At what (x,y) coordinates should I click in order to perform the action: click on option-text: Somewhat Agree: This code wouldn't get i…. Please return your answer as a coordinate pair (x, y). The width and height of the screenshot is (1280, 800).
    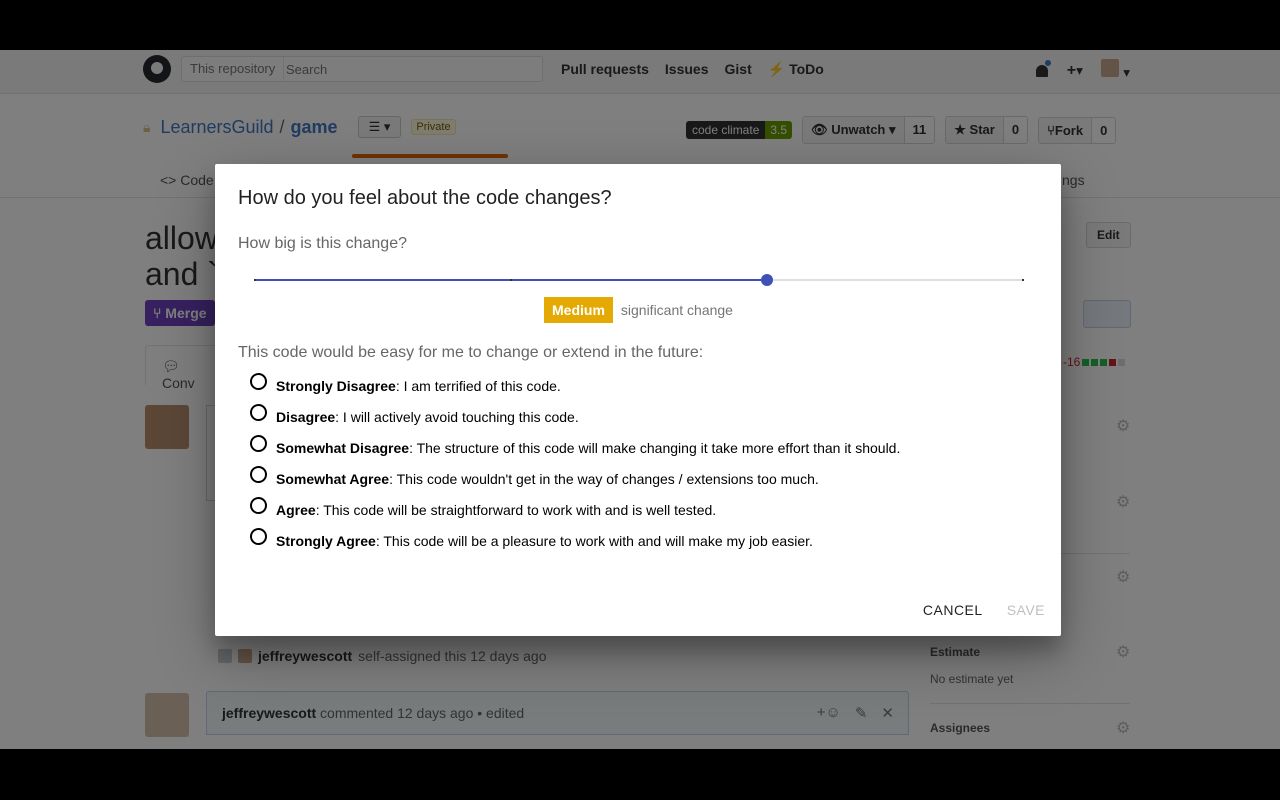
    Looking at the image, I should click on (547, 479).